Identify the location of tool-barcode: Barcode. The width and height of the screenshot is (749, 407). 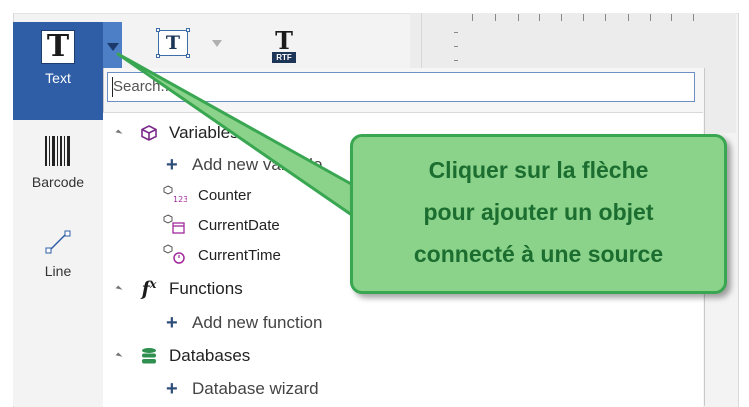
(58, 162).